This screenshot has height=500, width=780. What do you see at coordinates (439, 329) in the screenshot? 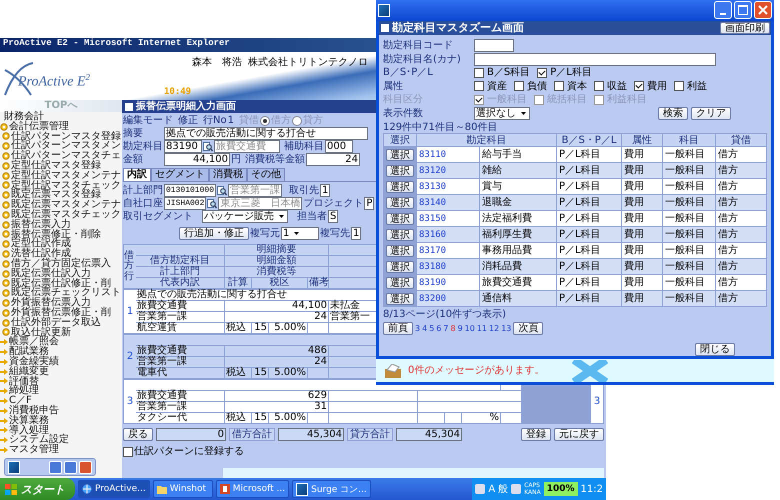
I see `page-link: 6` at bounding box center [439, 329].